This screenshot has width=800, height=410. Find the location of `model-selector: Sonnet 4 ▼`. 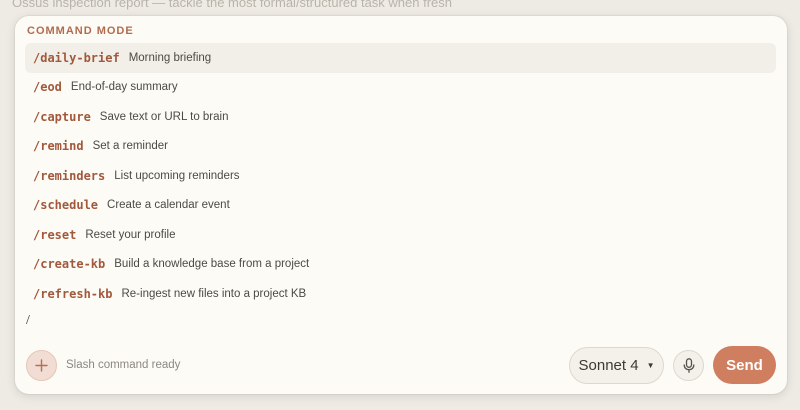

model-selector: Sonnet 4 ▼ is located at coordinates (616, 365).